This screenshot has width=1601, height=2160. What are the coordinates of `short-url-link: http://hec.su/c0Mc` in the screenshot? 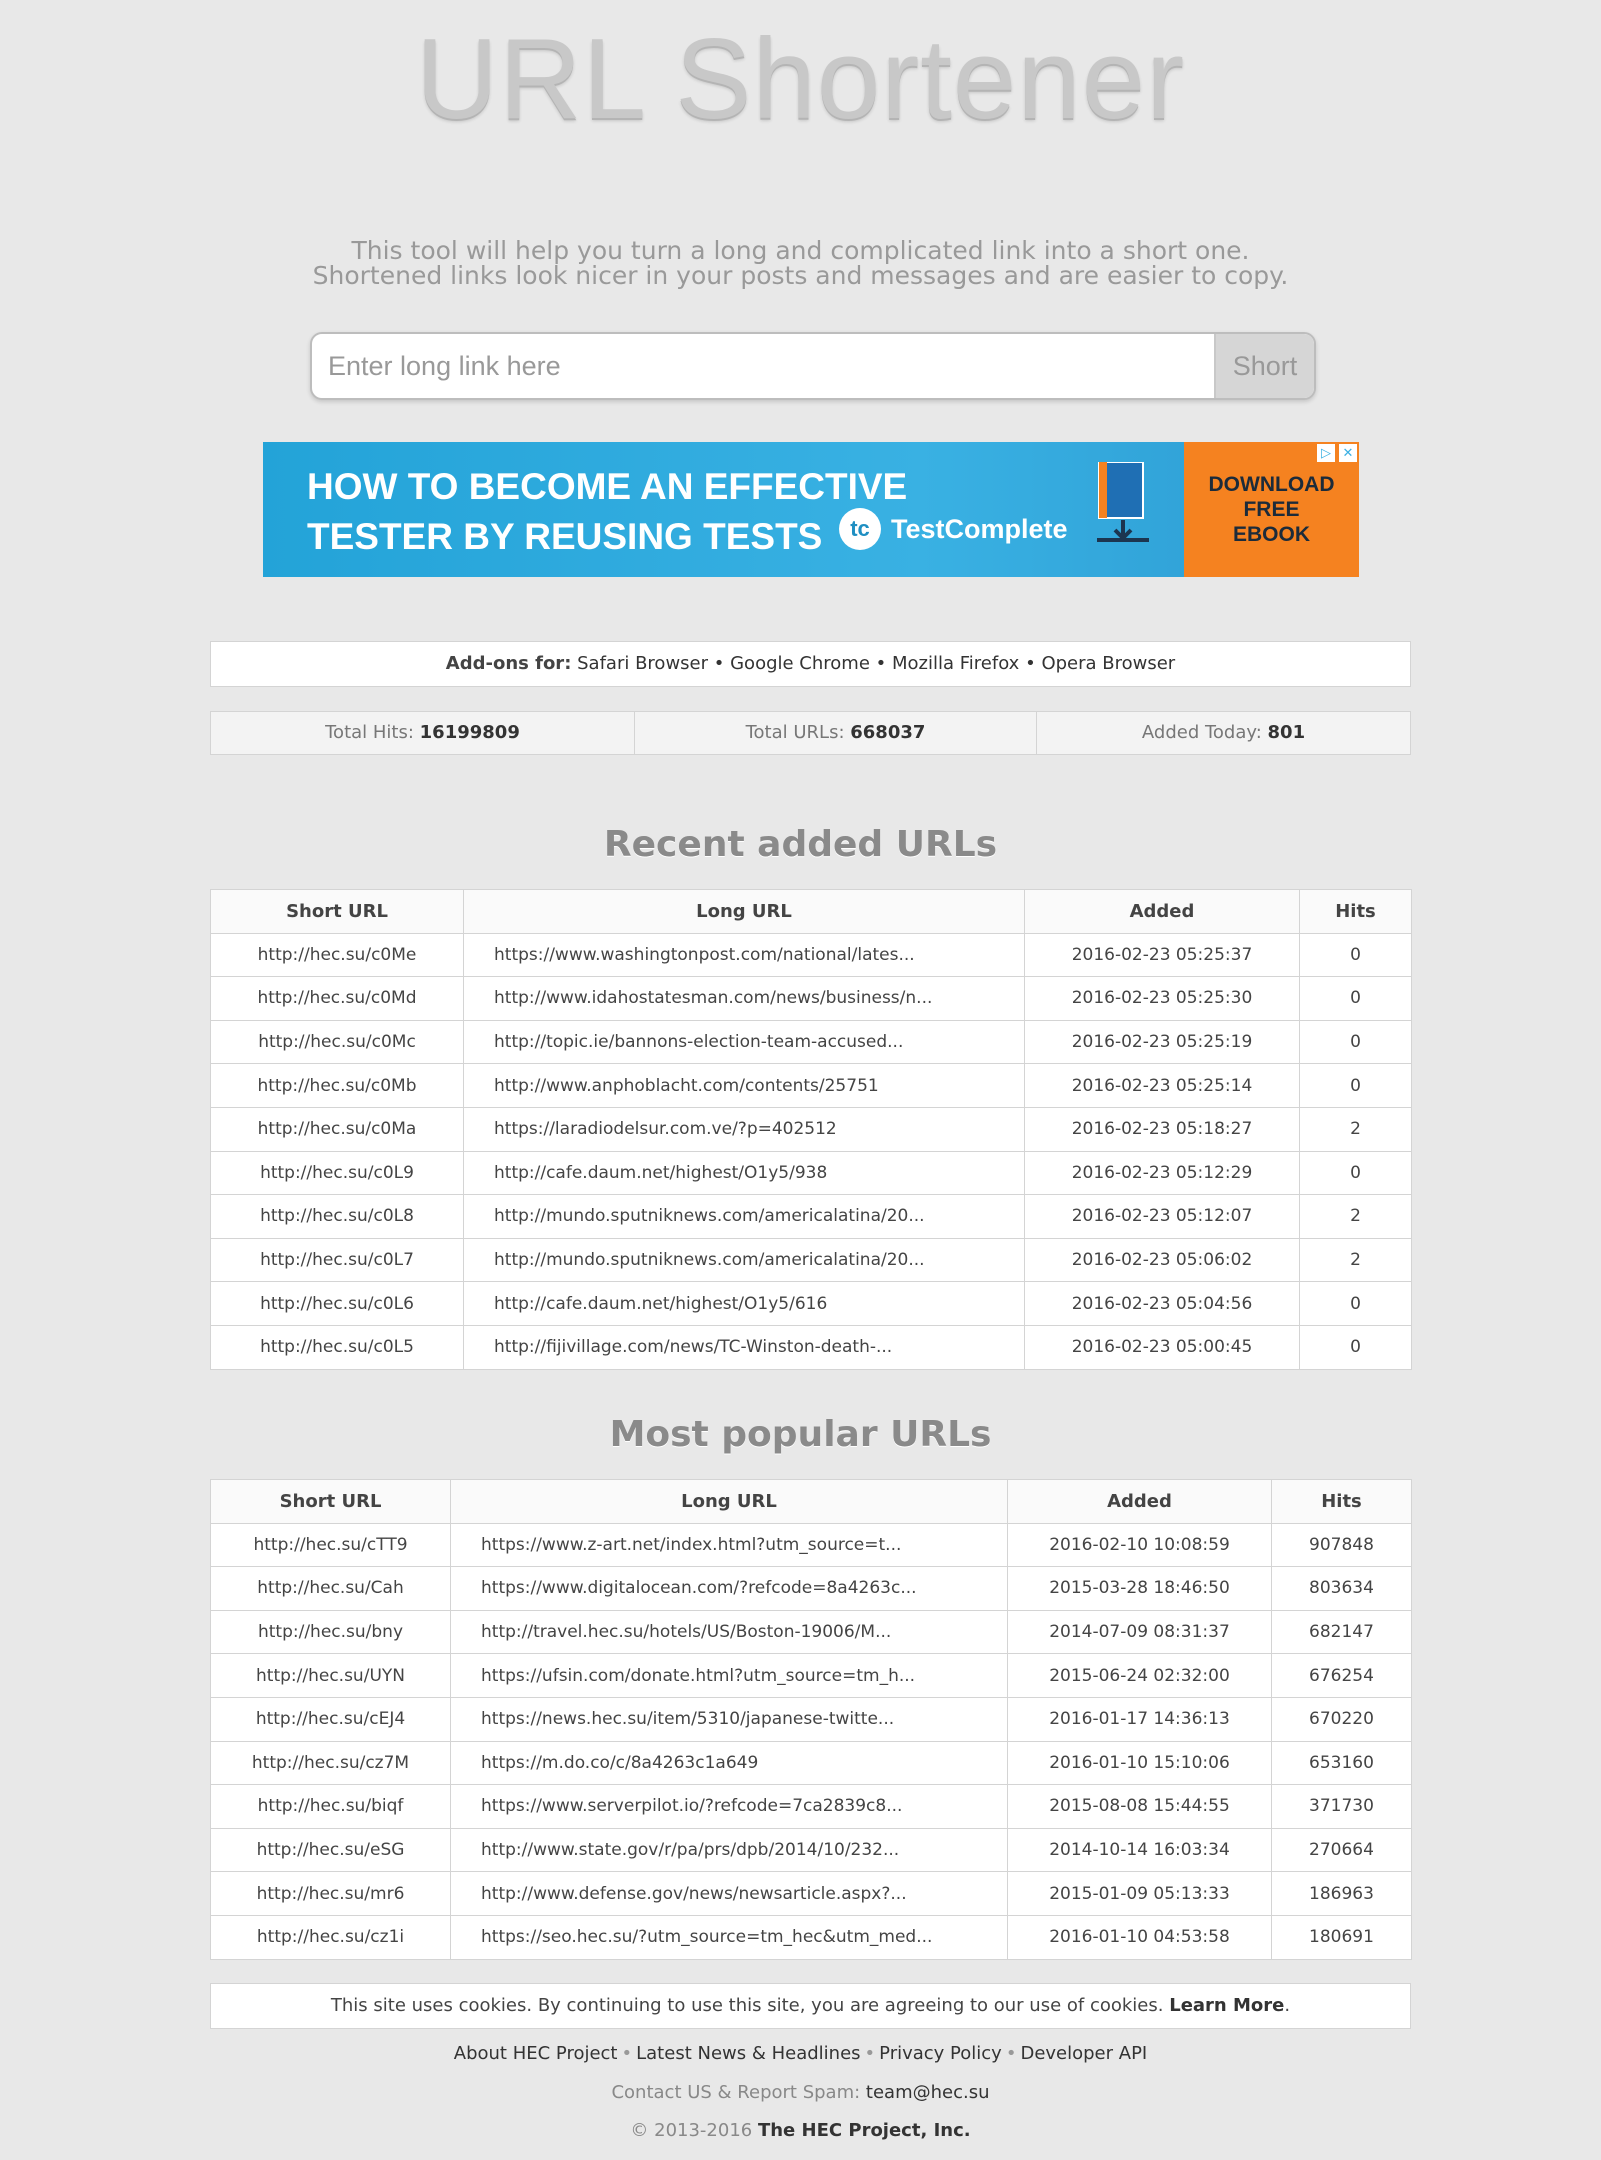 It's located at (337, 1042).